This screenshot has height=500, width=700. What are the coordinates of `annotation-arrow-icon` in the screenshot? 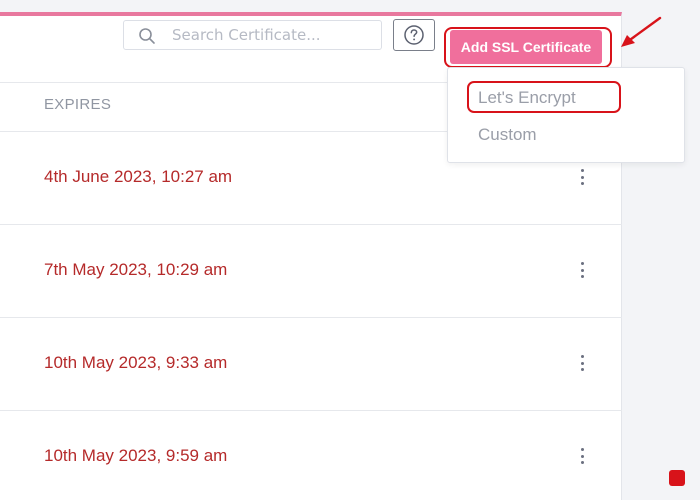 It's located at (641, 31).